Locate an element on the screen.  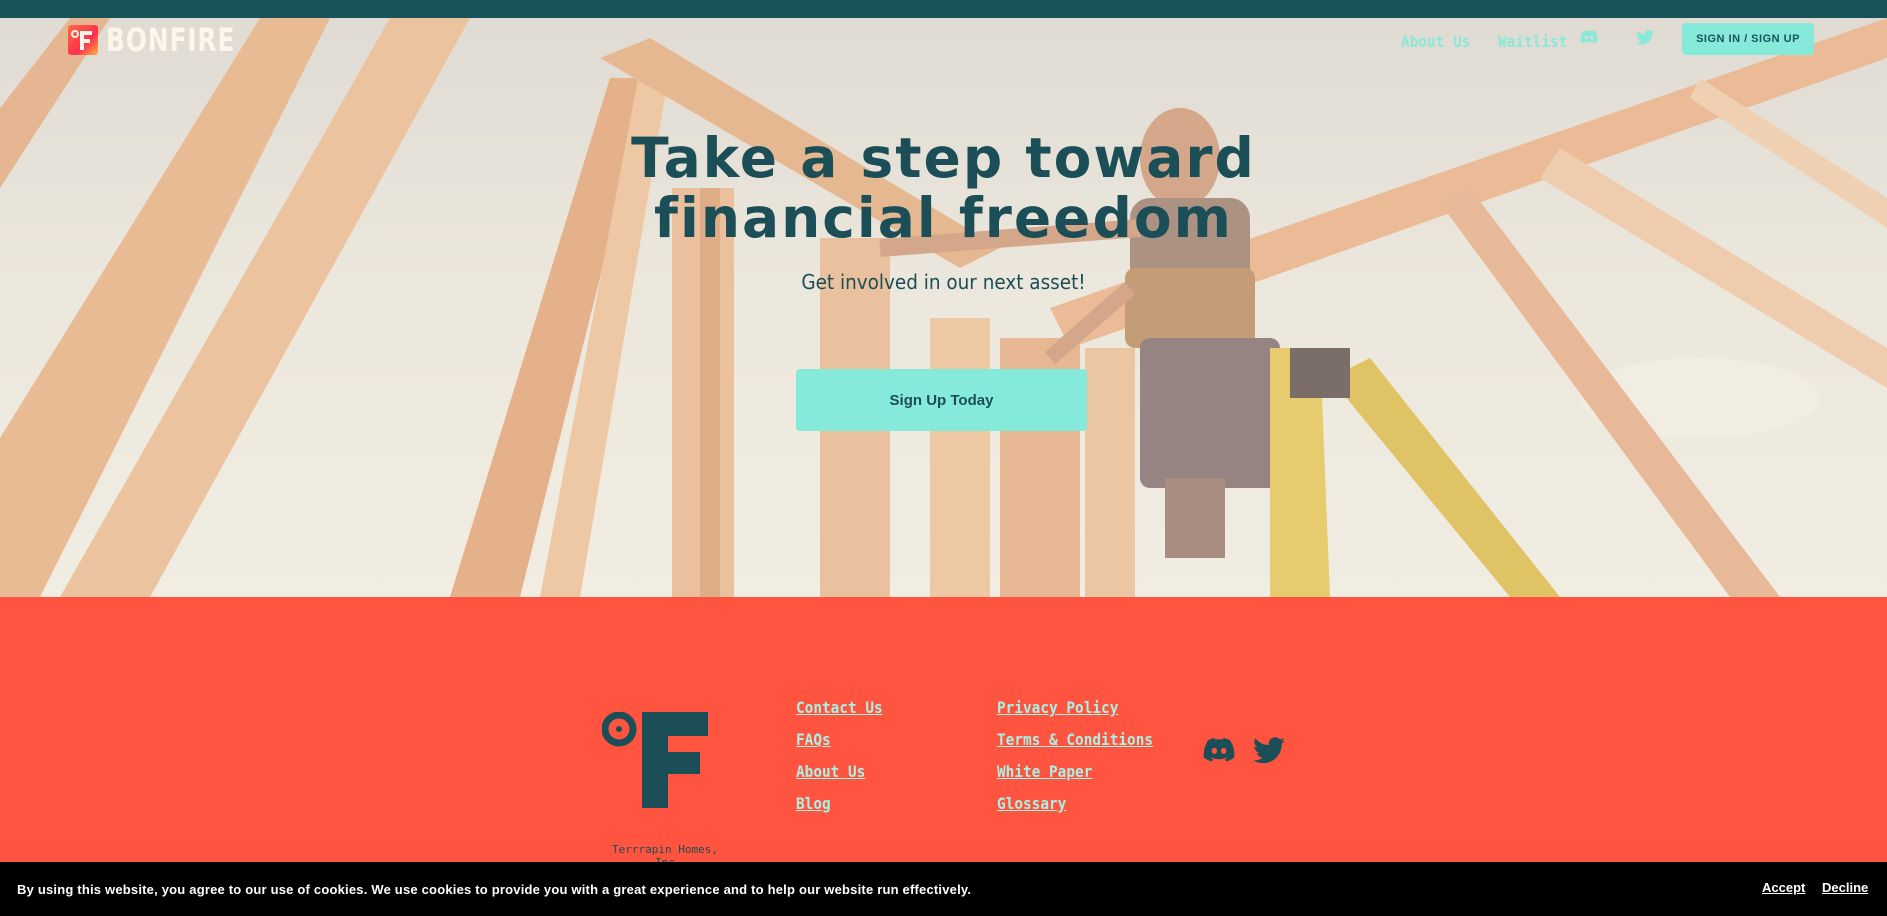
footer-logo-icon is located at coordinates (654, 762).